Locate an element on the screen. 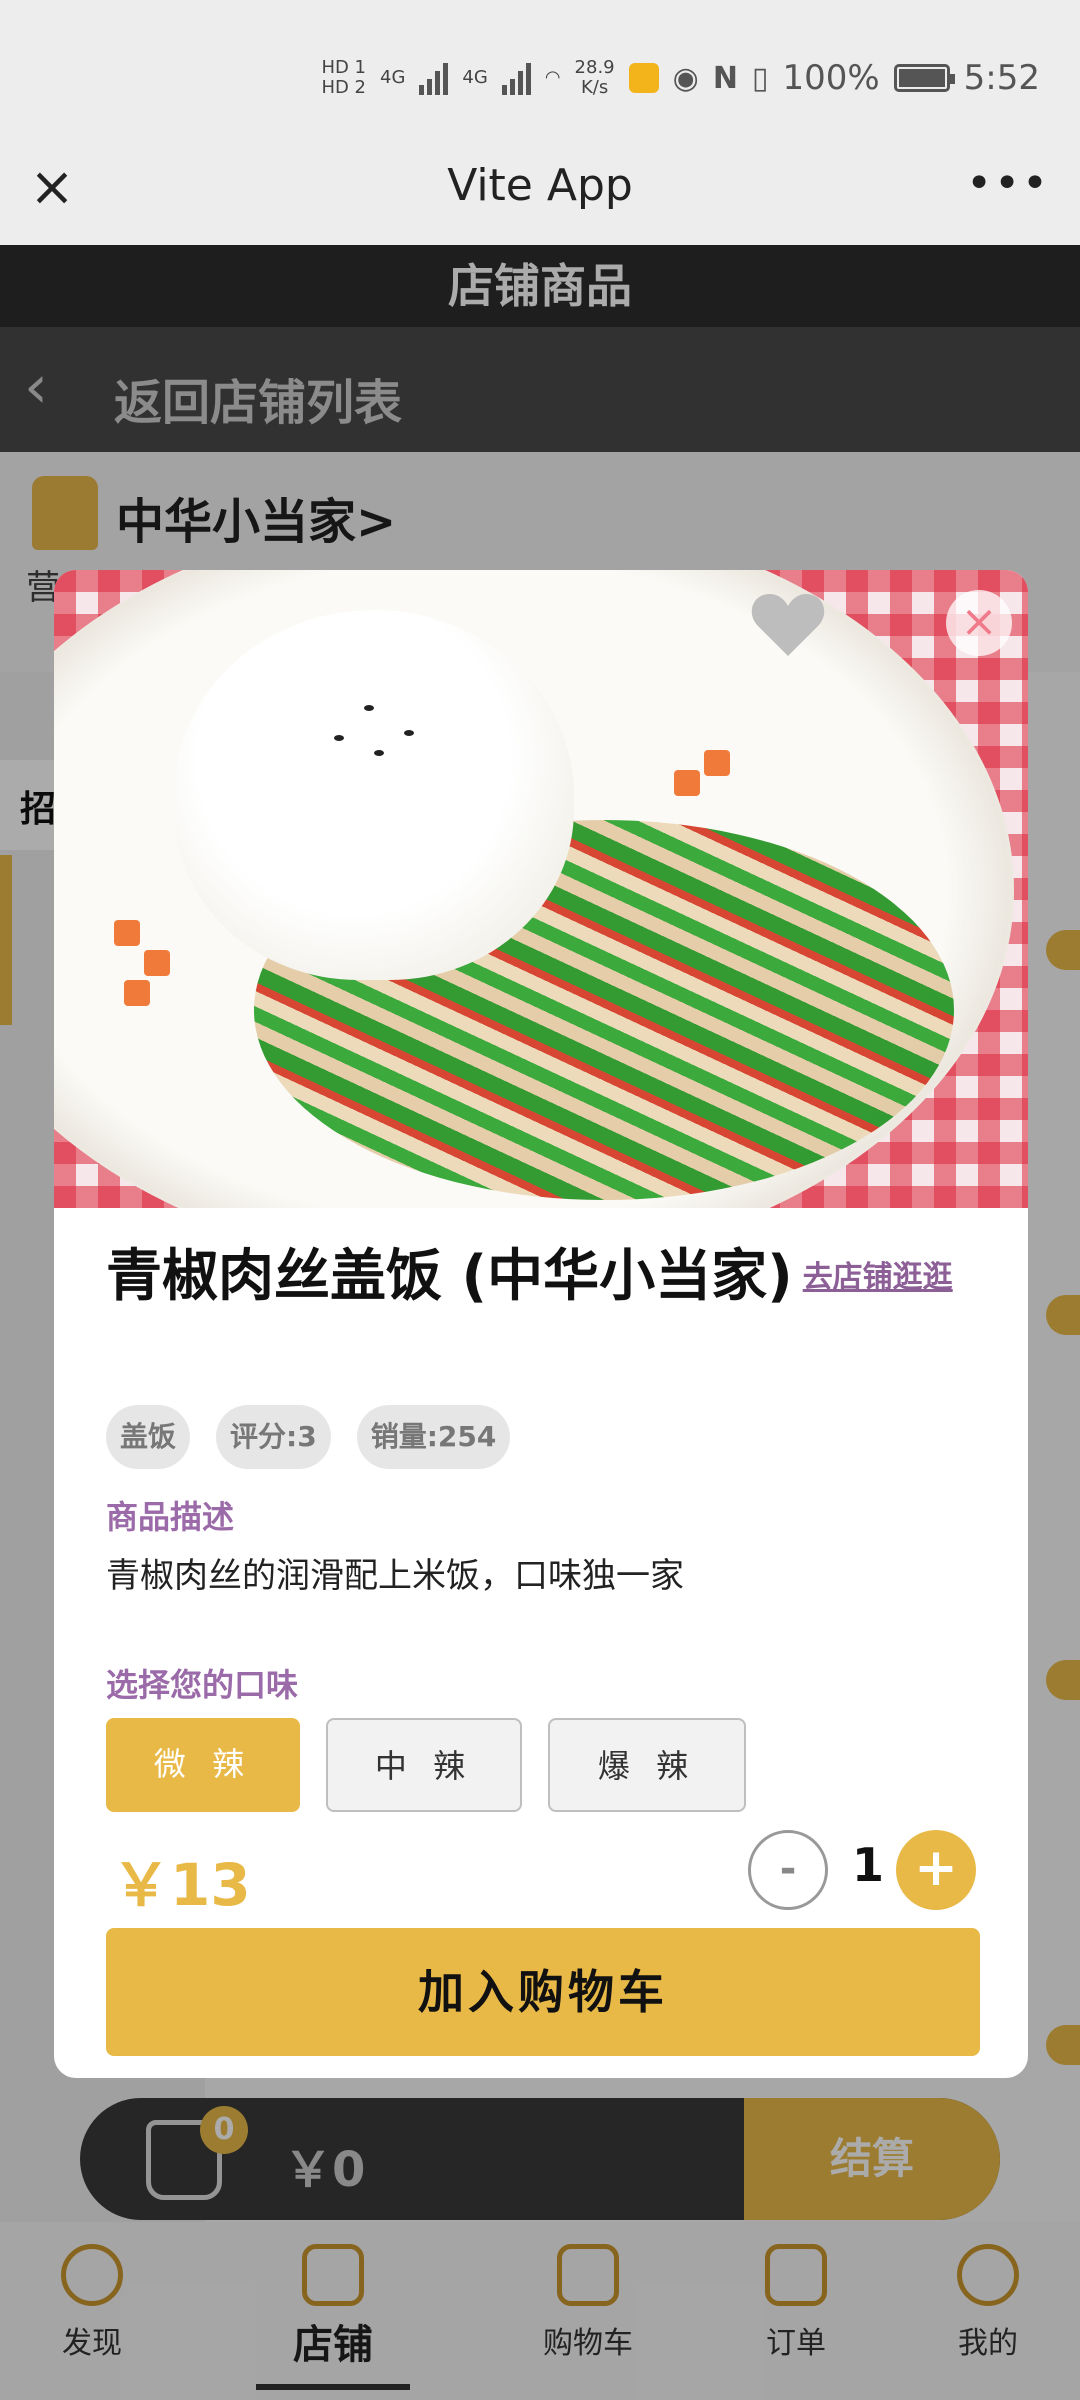 This screenshot has height=2400, width=1080. product-tags: 盖饭 评分:3 销量:254 is located at coordinates (308, 1437).